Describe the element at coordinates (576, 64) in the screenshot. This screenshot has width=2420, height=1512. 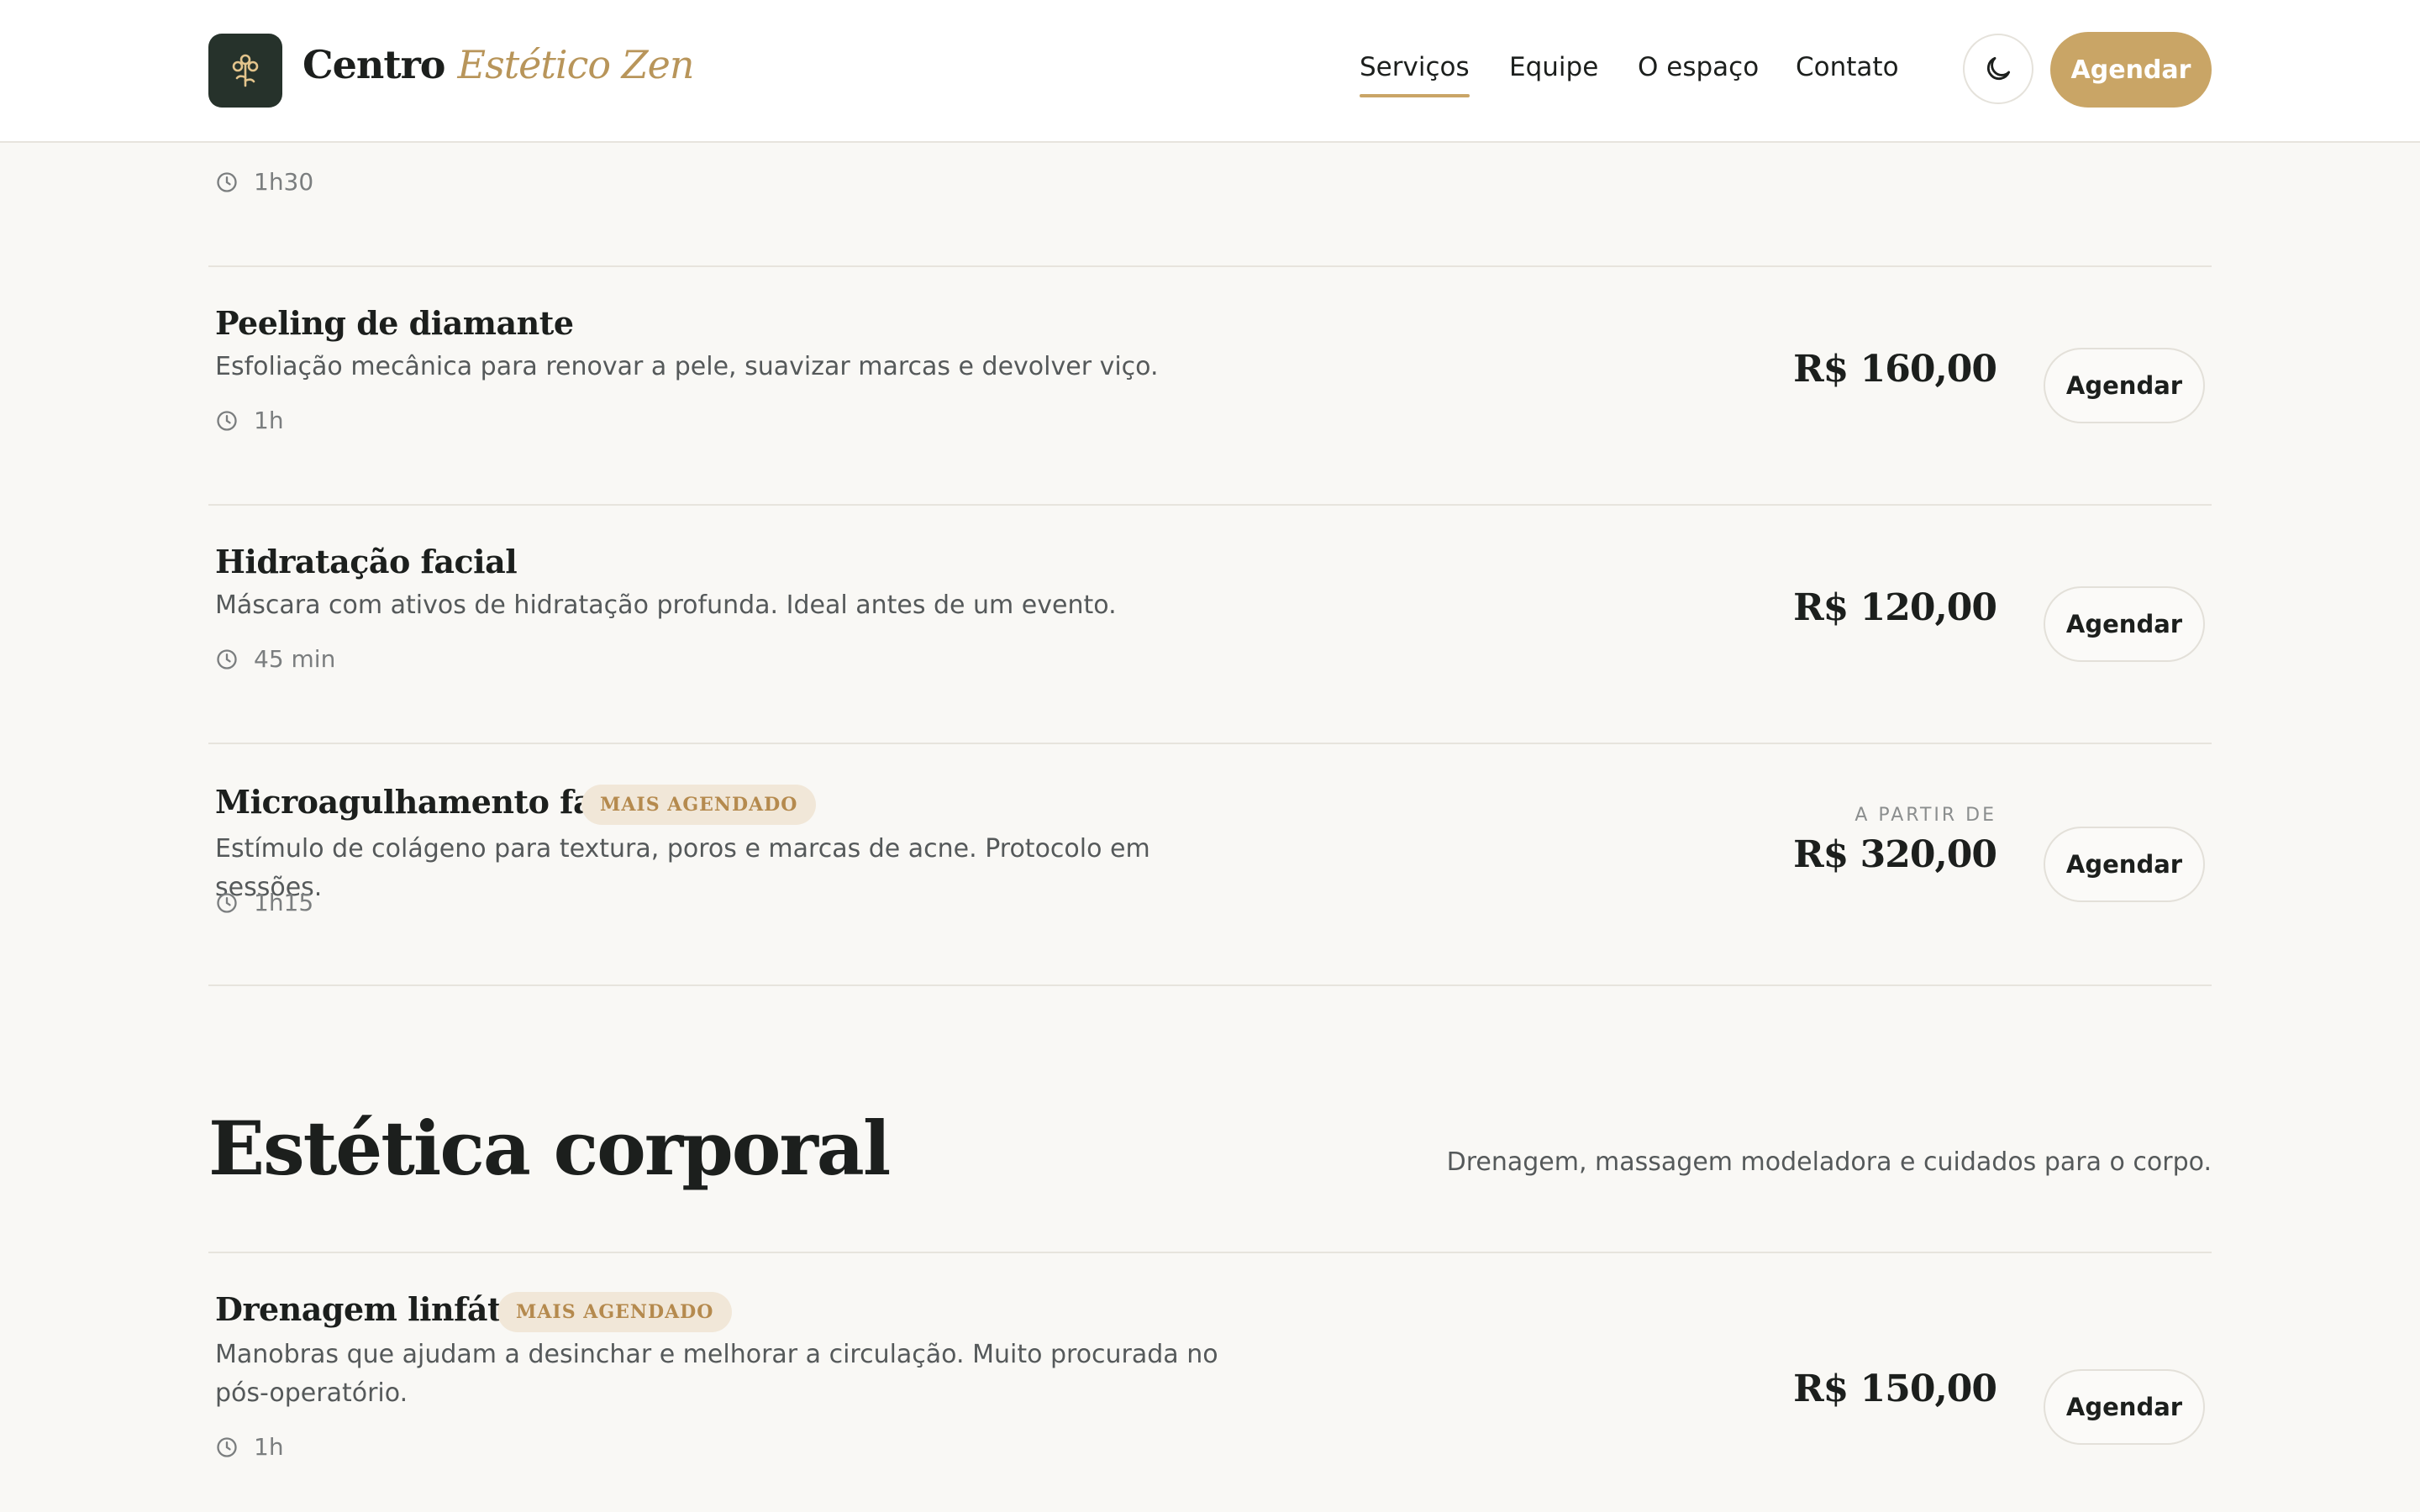
I see `brand-accent: Estético Zen` at that location.